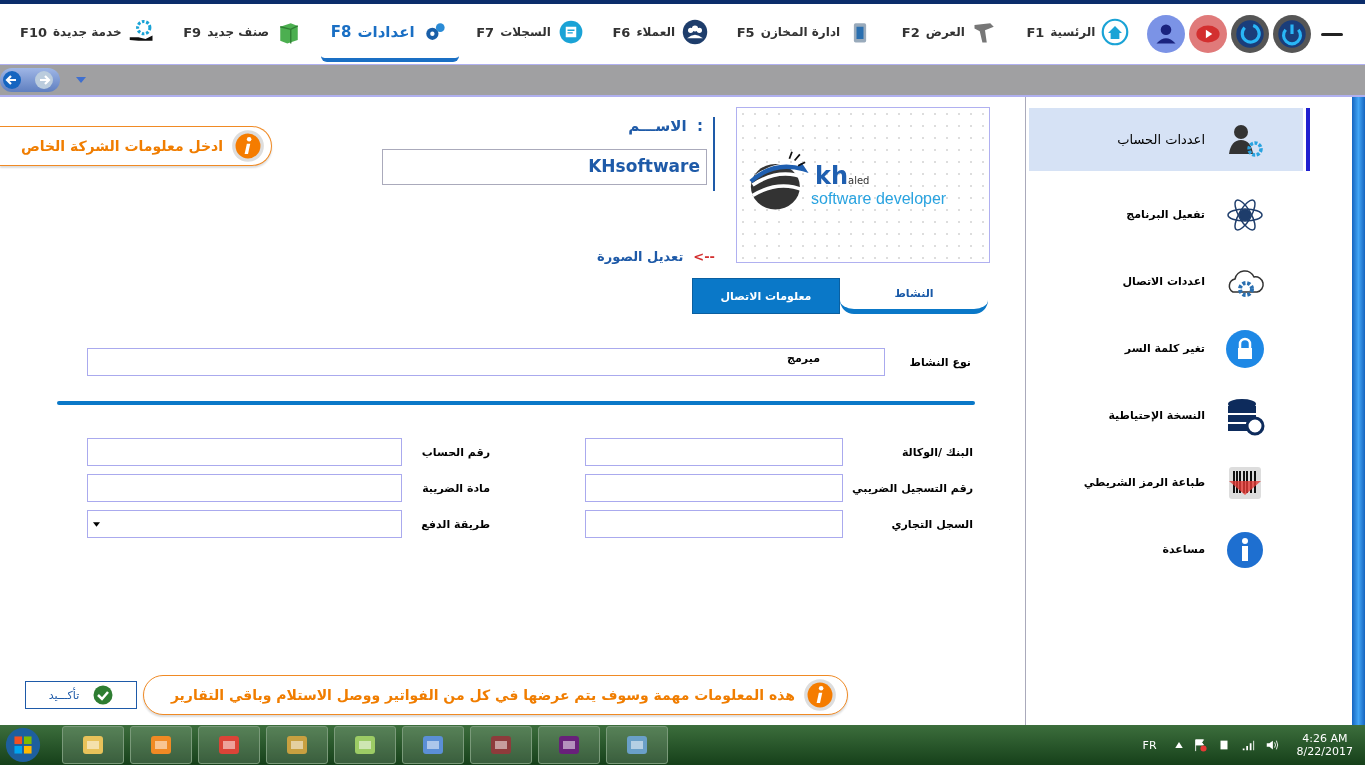 The height and width of the screenshot is (765, 1365). Describe the element at coordinates (1291, 34) in the screenshot. I see `power-icon` at that location.